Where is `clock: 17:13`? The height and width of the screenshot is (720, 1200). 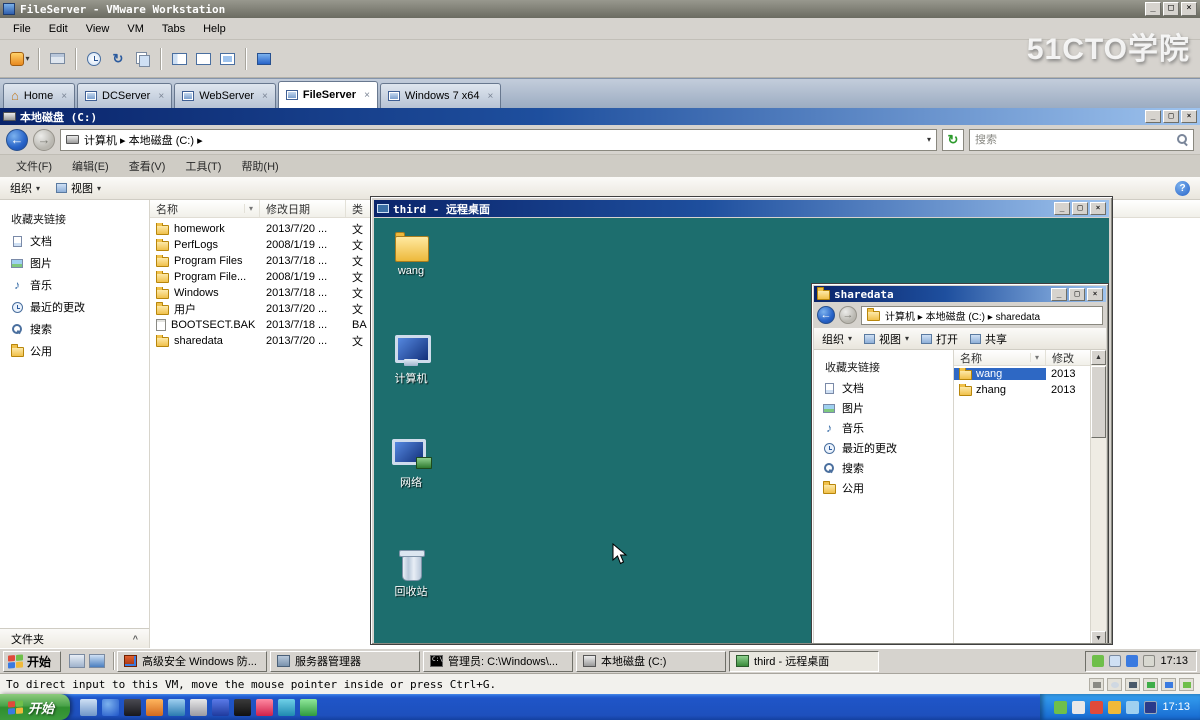
clock: 17:13 is located at coordinates (1174, 661).